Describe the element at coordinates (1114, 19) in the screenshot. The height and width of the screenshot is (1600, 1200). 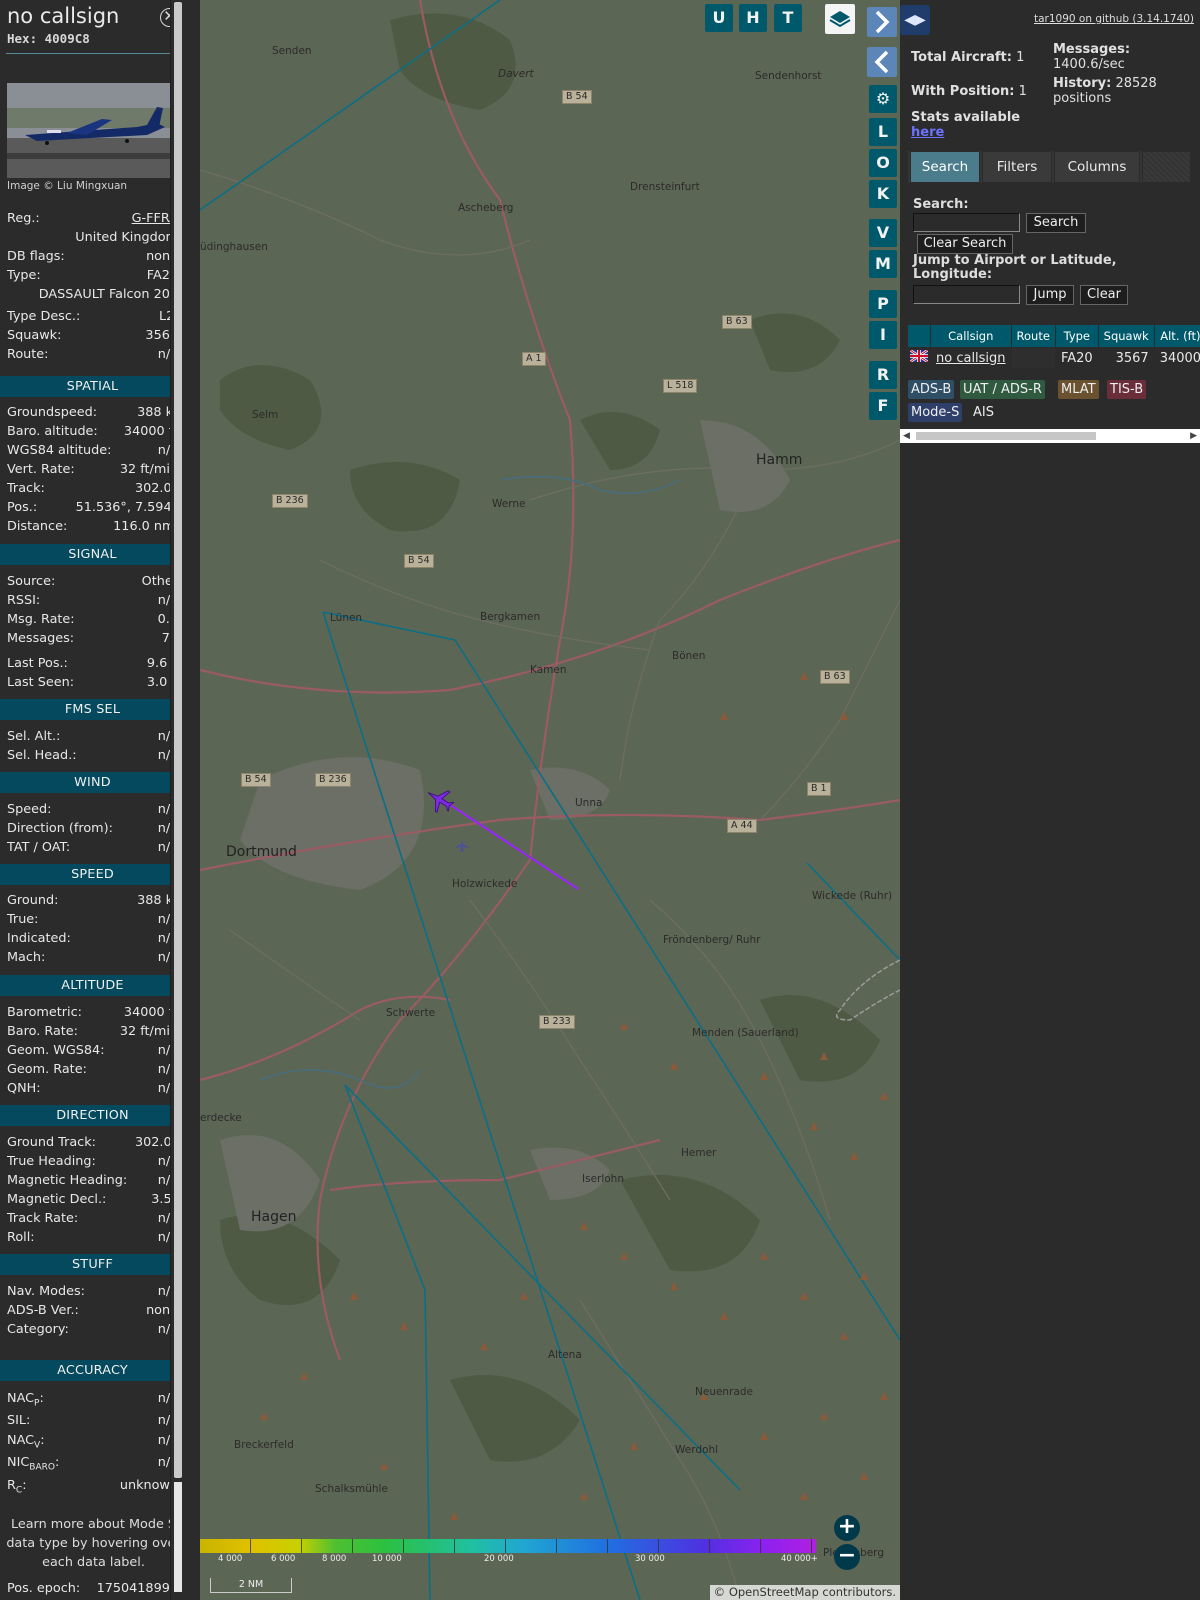
I see `version-link: tar1090 on github (3.14.1740)` at that location.